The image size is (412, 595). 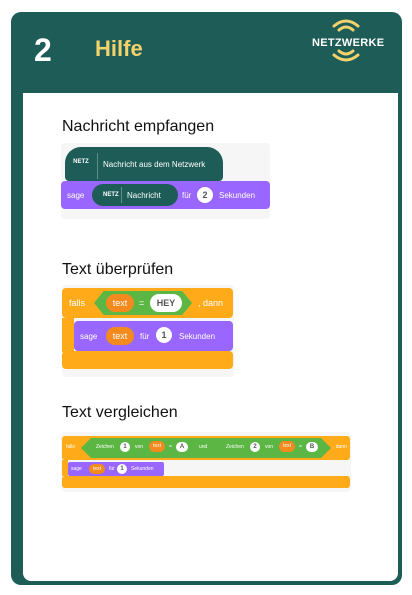 What do you see at coordinates (154, 164) in the screenshot?
I see `hat-label: Nachricht aus dem Netzwerk` at bounding box center [154, 164].